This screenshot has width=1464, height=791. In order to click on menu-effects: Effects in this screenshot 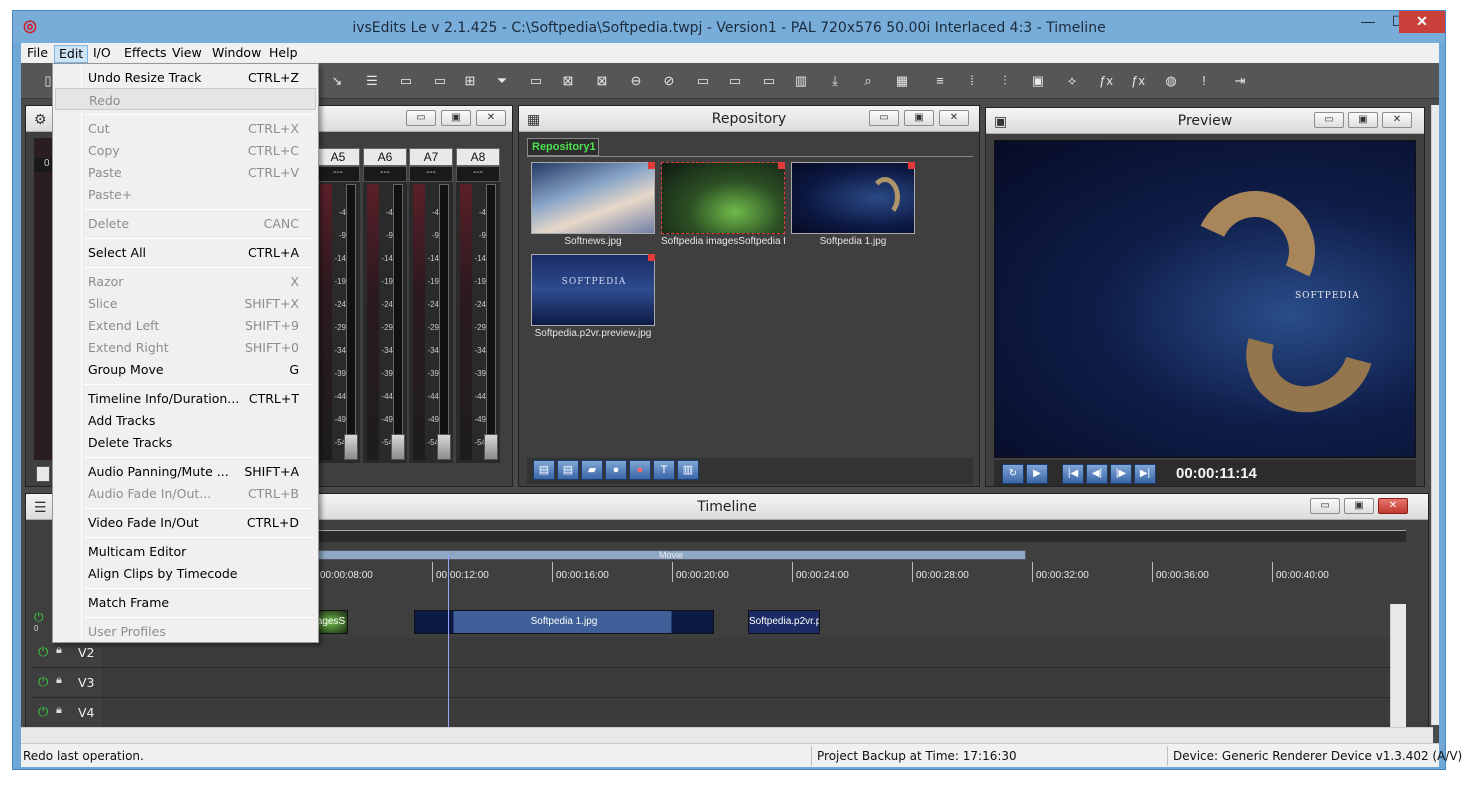, I will do `click(145, 54)`.